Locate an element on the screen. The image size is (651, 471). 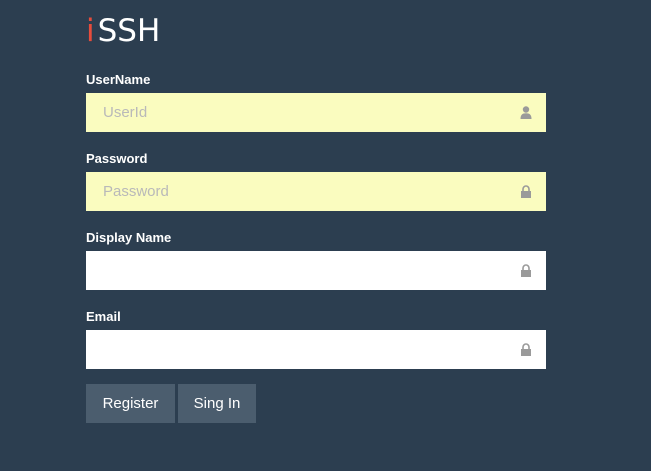
display-name-field-wrapper is located at coordinates (316, 270).